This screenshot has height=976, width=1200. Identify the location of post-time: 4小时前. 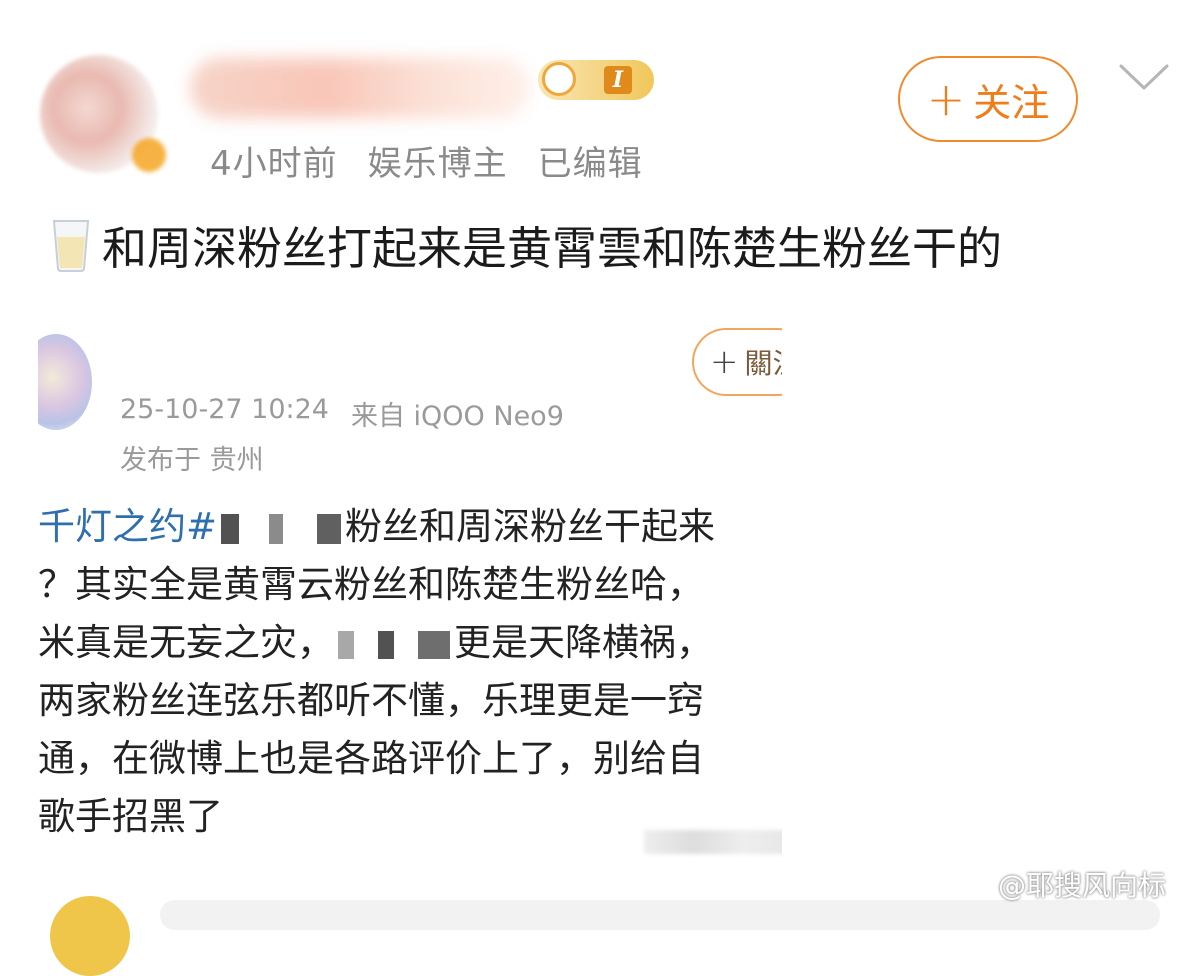
(274, 164).